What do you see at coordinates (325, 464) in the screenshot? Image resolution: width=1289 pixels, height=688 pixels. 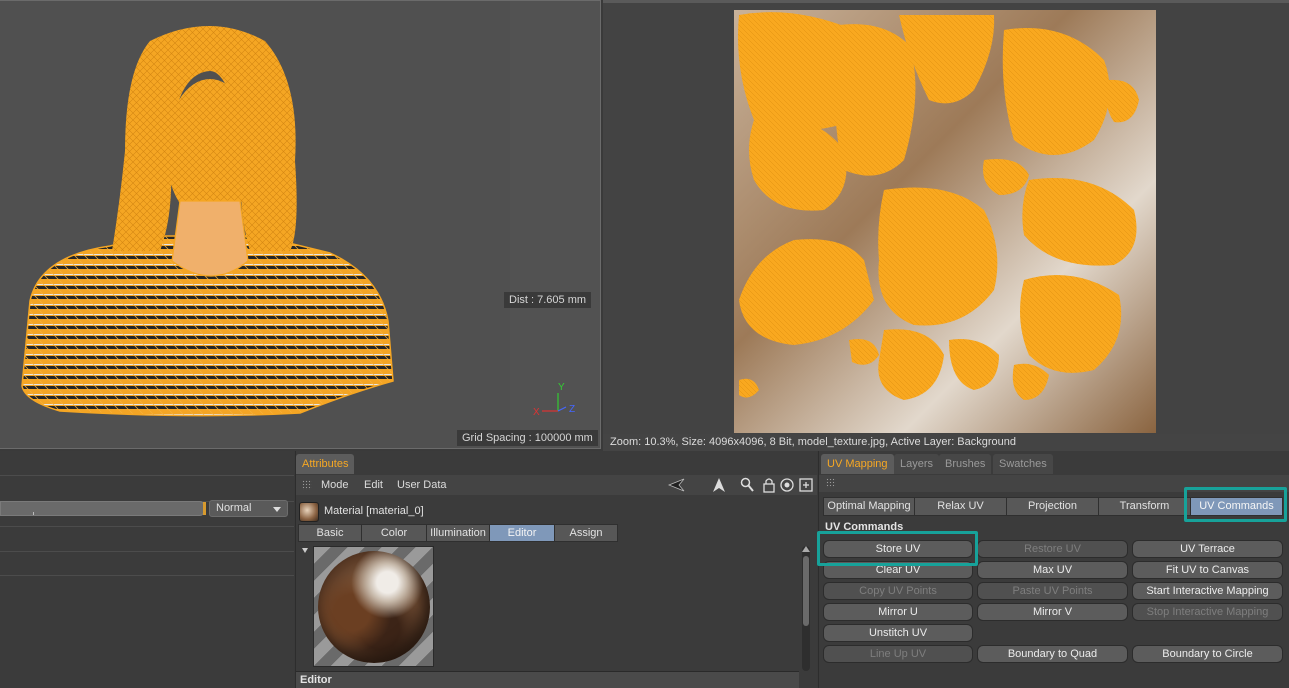 I see `tab-attributes: Attributes` at bounding box center [325, 464].